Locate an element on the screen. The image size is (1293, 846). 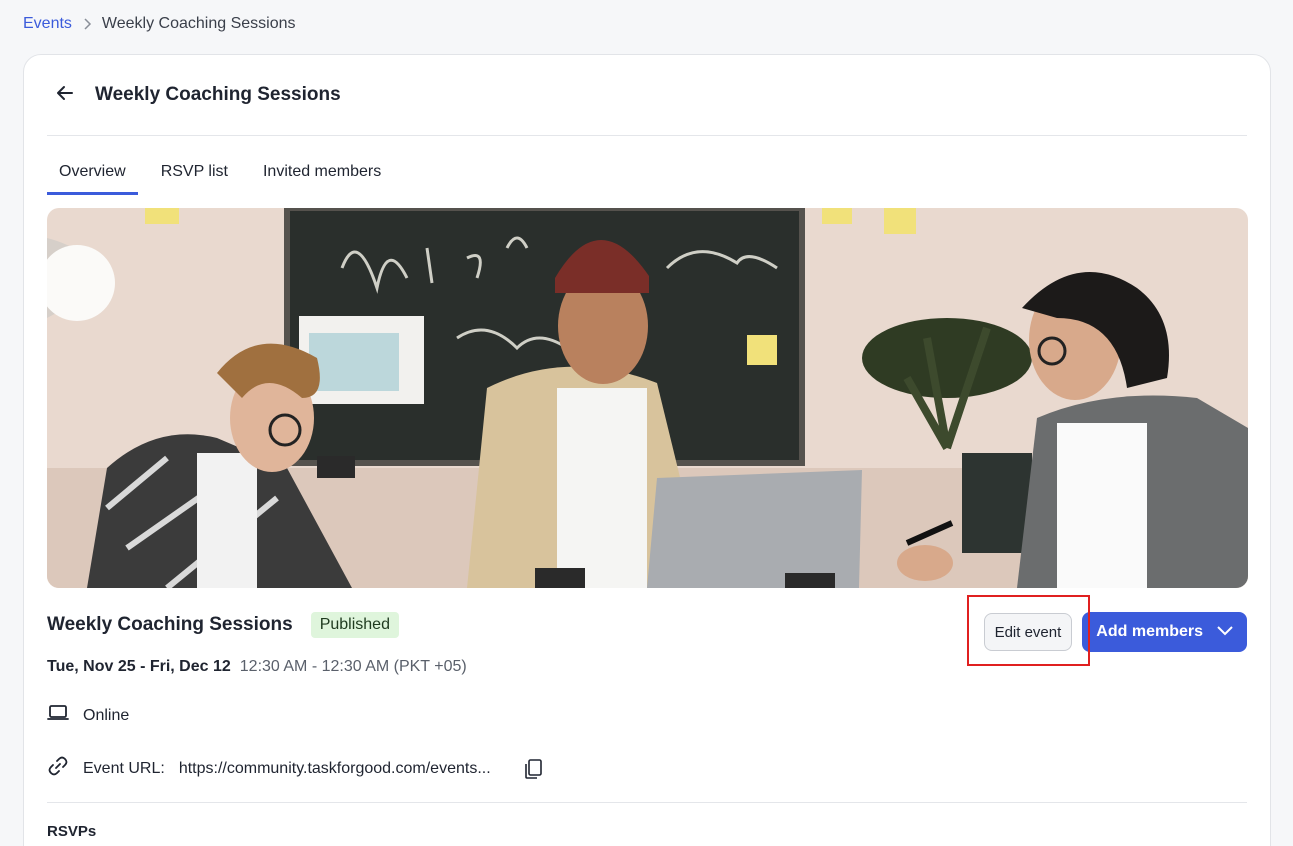
event-title-row: Weekly Coaching Sessions Published is located at coordinates (223, 625).